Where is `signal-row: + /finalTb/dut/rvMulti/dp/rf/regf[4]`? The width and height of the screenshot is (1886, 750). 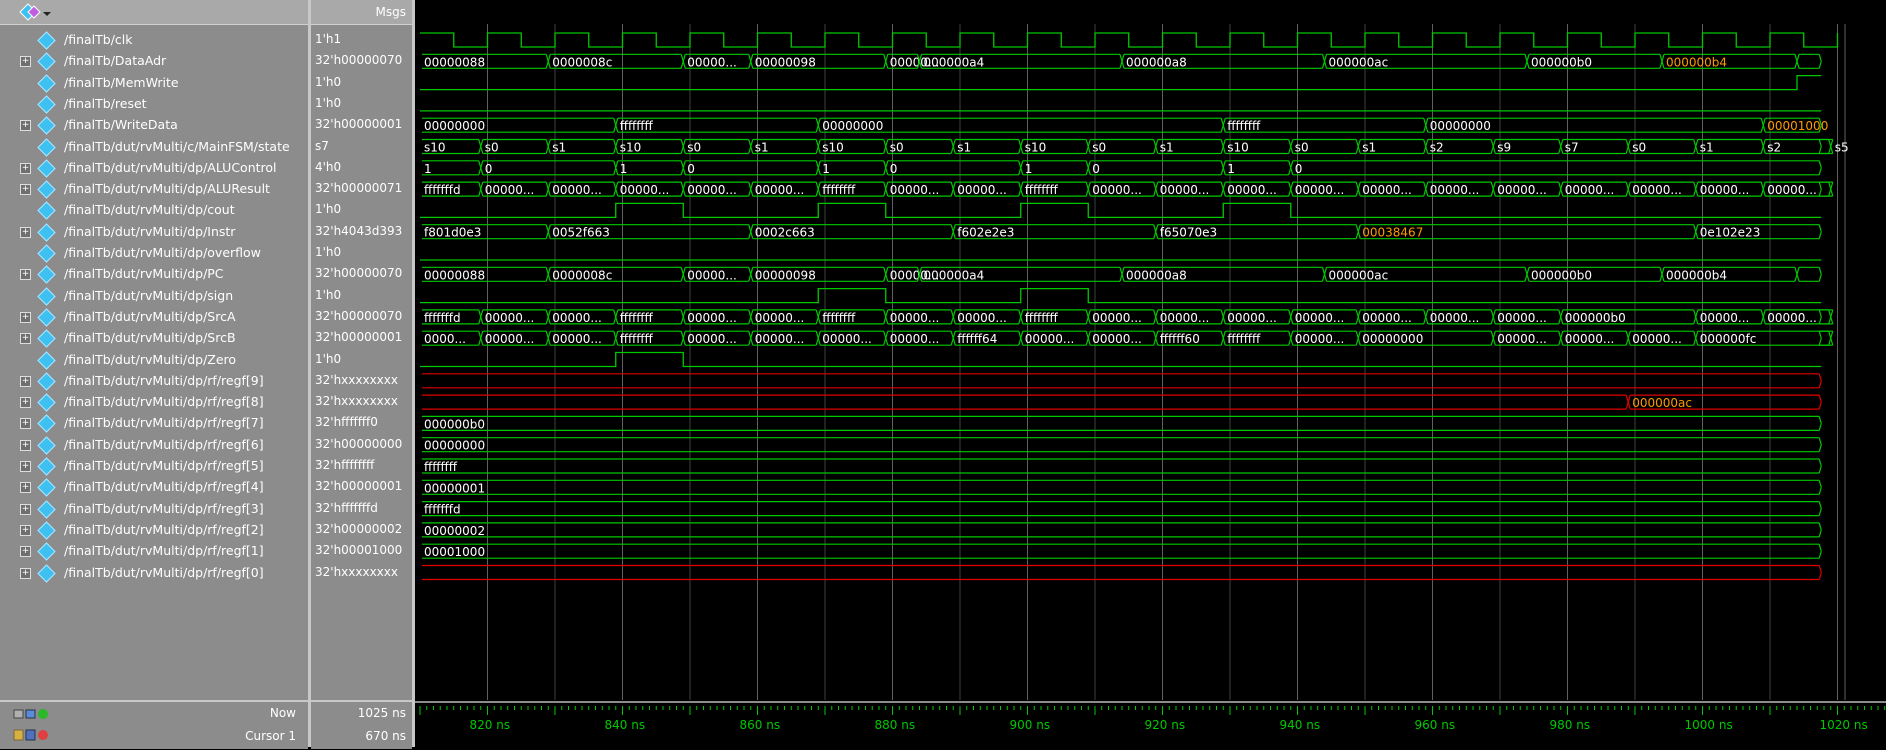
signal-row: + /finalTb/dut/rvMulti/dp/rf/regf[4] is located at coordinates (154, 487).